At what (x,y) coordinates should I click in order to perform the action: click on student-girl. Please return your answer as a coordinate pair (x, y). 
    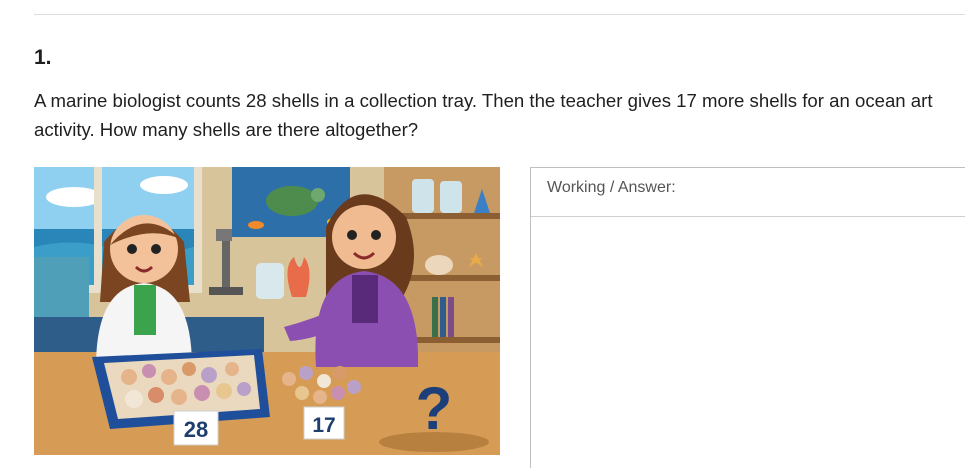
    Looking at the image, I should click on (144, 291).